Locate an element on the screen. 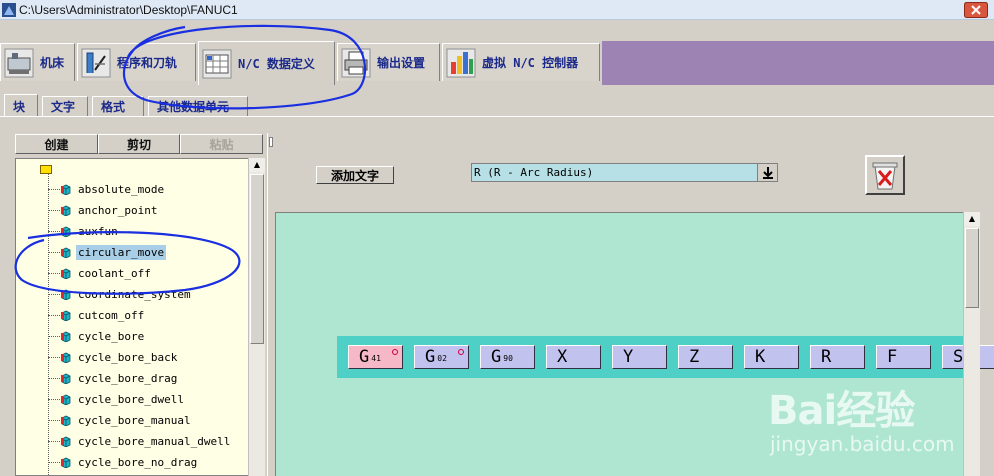 The width and height of the screenshot is (994, 476). block-word-button: K is located at coordinates (771, 357).